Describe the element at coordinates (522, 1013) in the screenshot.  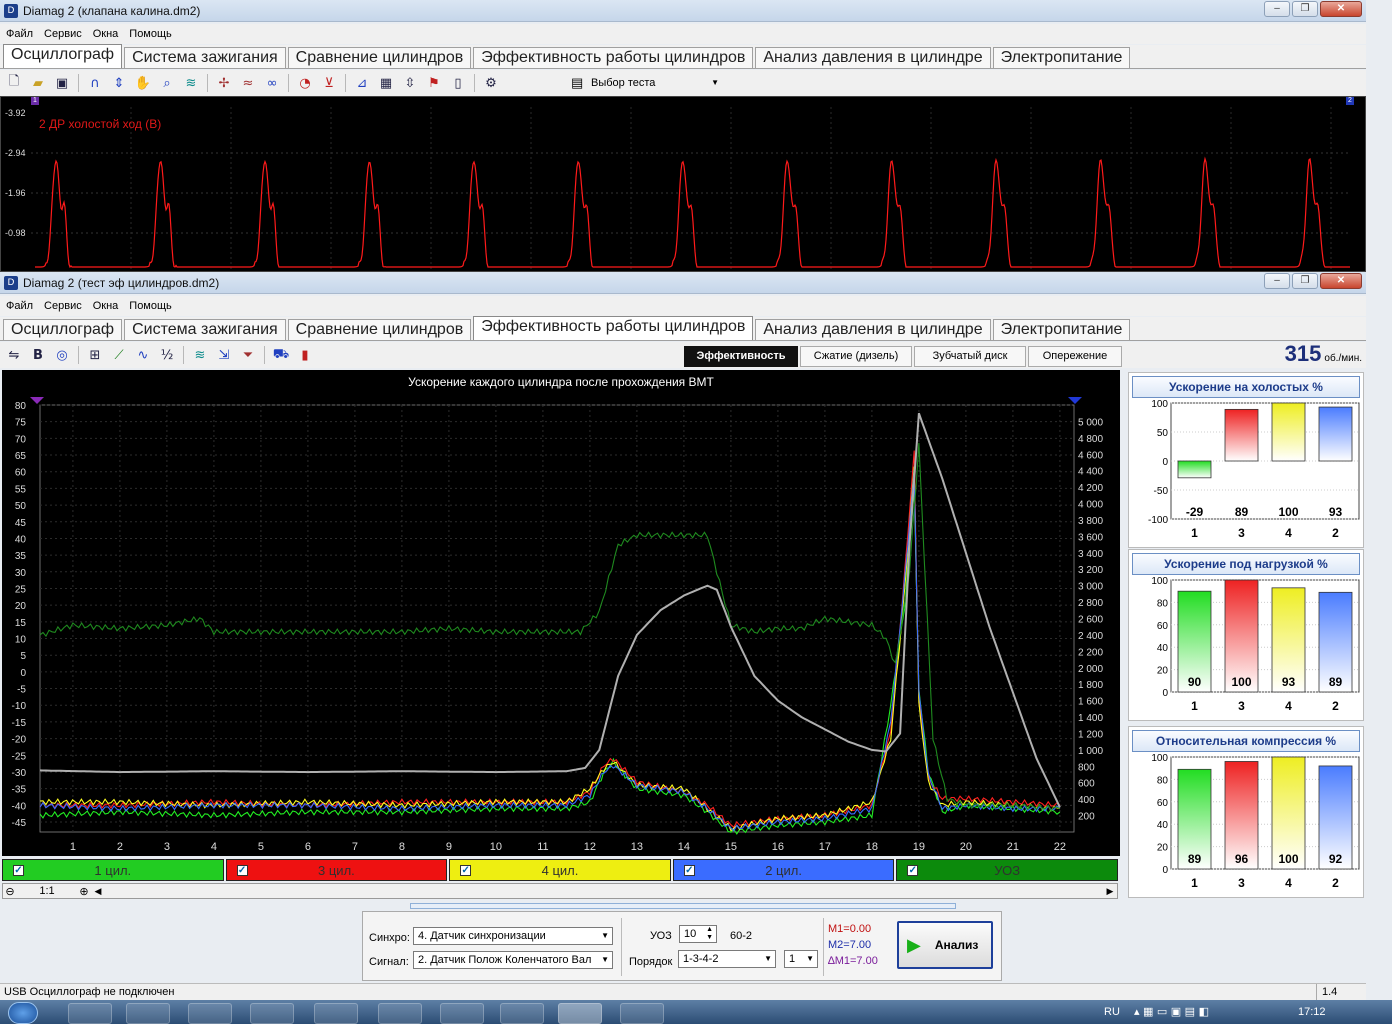
I see `taskbar-chrome-icon` at that location.